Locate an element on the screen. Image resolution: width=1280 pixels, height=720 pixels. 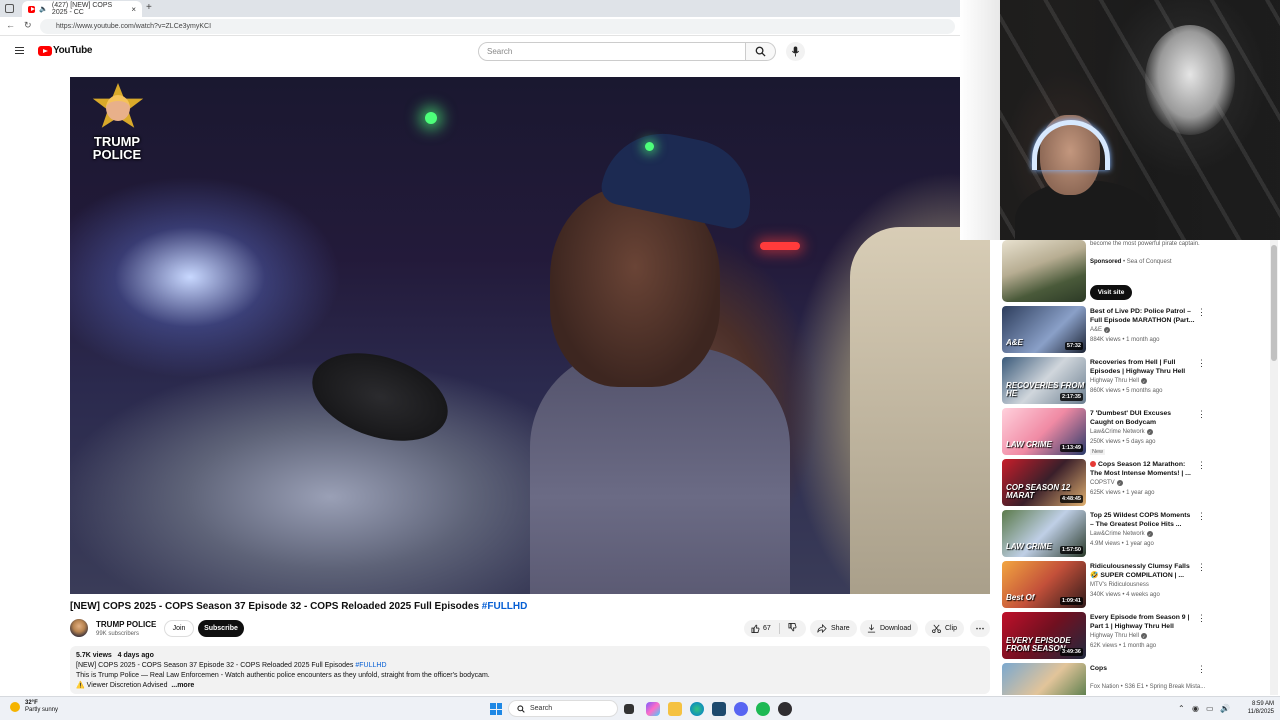
file-explorer-icon is located at coordinates (675, 709).